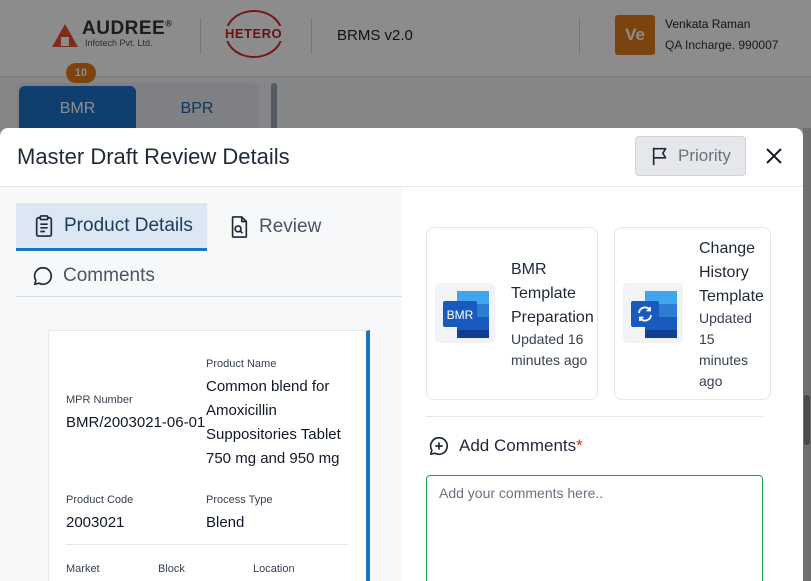 The height and width of the screenshot is (581, 811). What do you see at coordinates (727, 248) in the screenshot?
I see `template-title-line: Change` at bounding box center [727, 248].